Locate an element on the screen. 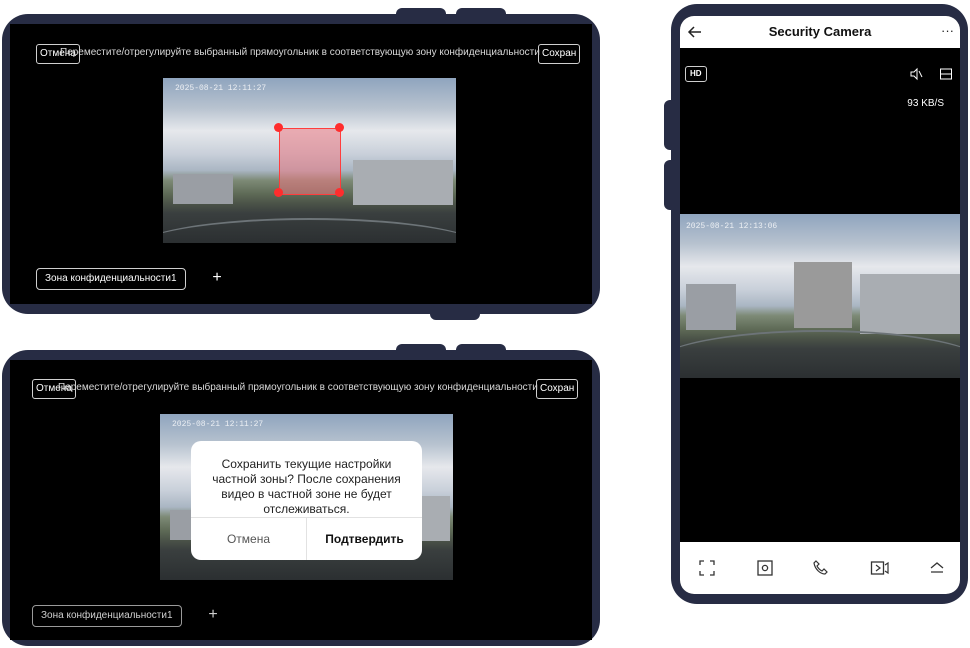 The width and height of the screenshot is (970, 648). camera-preview: 2025-08-21 12:11:27 is located at coordinates (309, 160).